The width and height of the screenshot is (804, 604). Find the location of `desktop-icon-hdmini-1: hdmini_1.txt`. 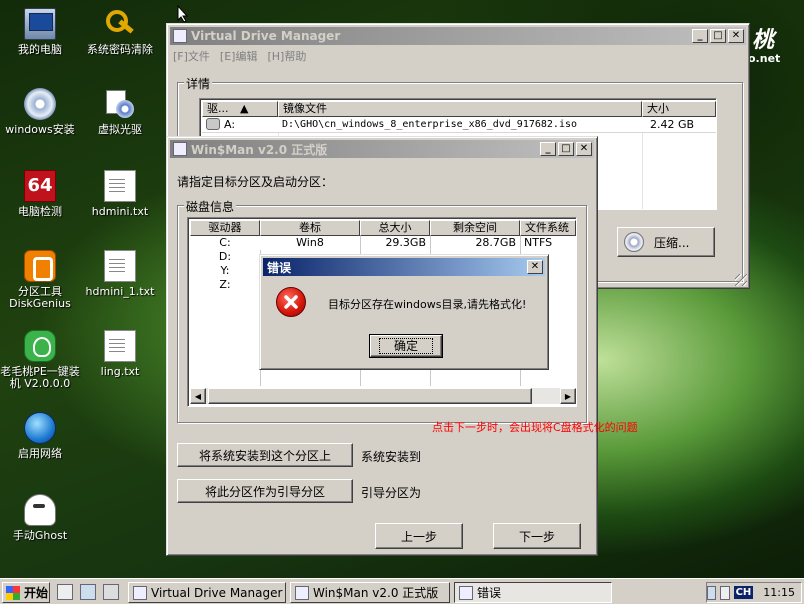

desktop-icon-hdmini-1: hdmini_1.txt is located at coordinates (120, 274).